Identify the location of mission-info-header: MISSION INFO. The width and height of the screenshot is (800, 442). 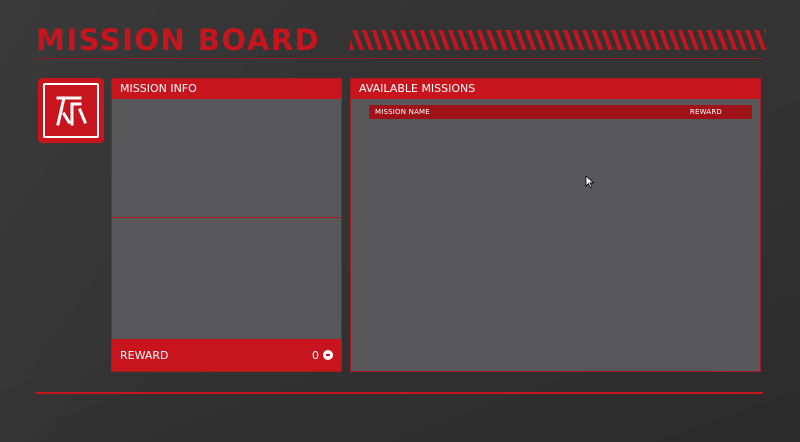
(226, 89).